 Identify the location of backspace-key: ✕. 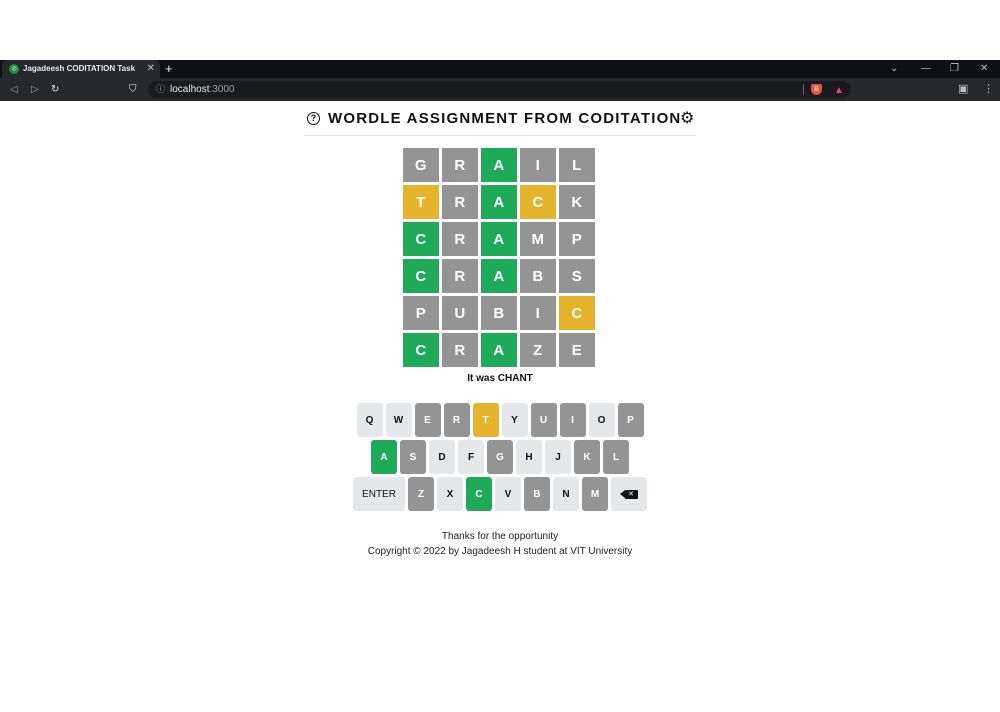
(629, 494).